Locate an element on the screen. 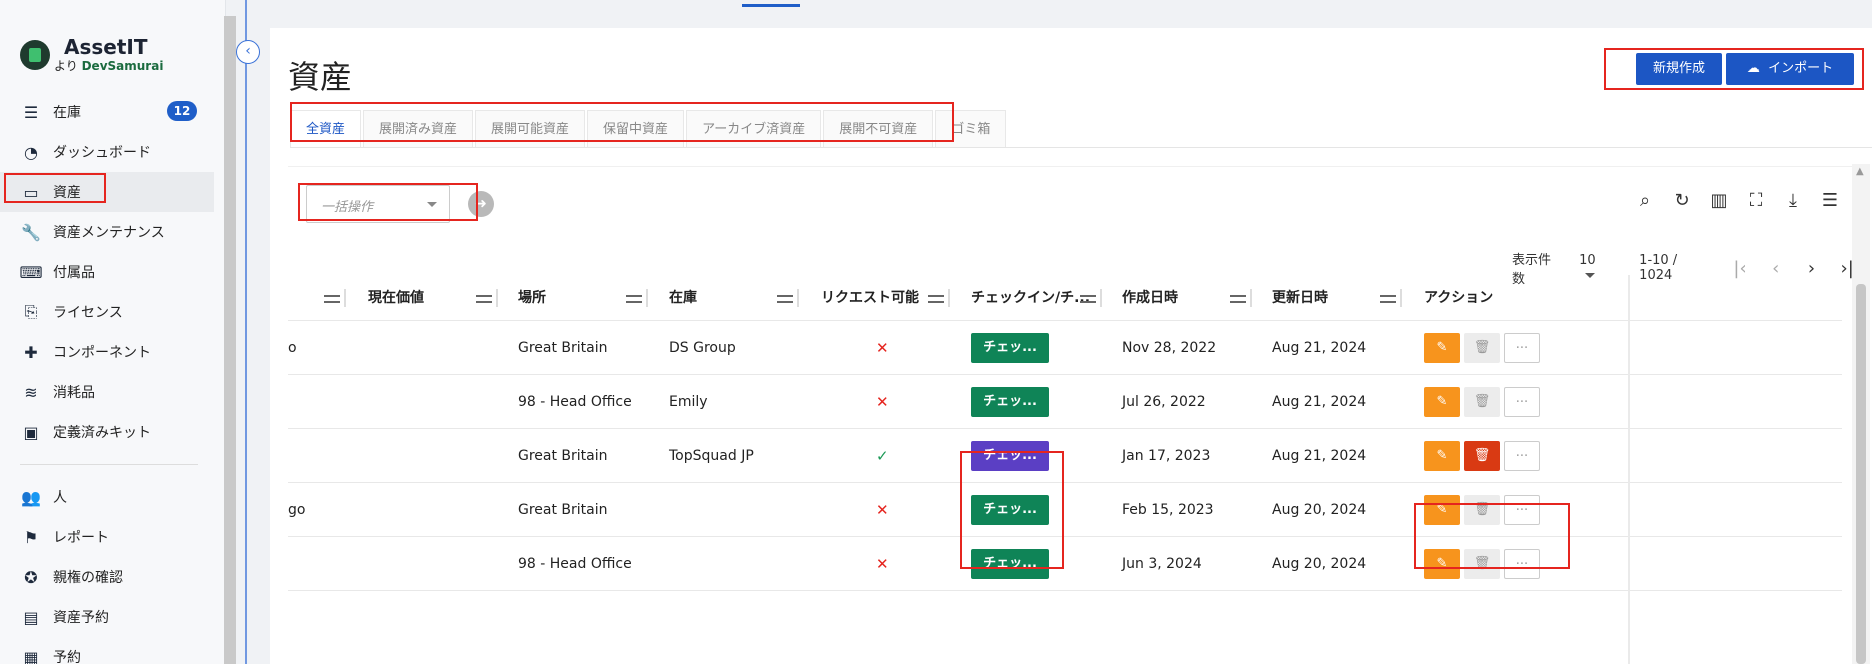  sidebar-item-maintenance: 🔧 資産メンテナンス is located at coordinates (107, 232).